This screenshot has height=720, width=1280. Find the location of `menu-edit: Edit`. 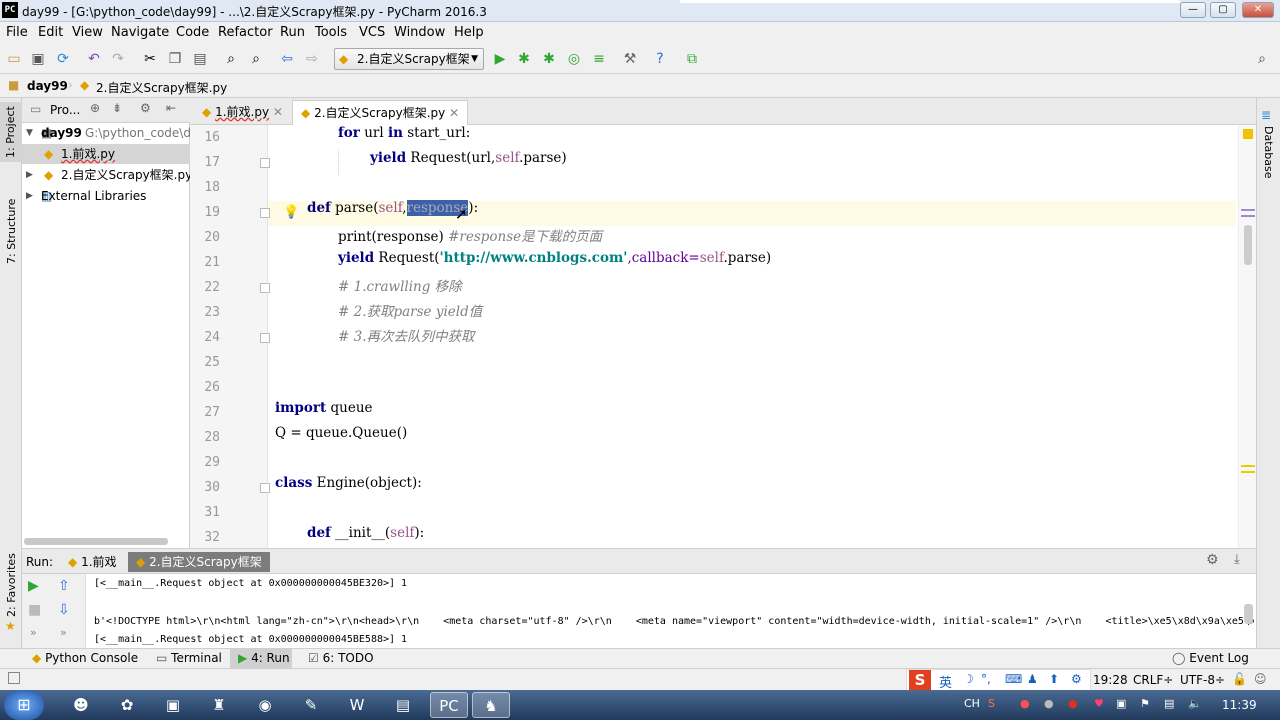

menu-edit: Edit is located at coordinates (50, 32).